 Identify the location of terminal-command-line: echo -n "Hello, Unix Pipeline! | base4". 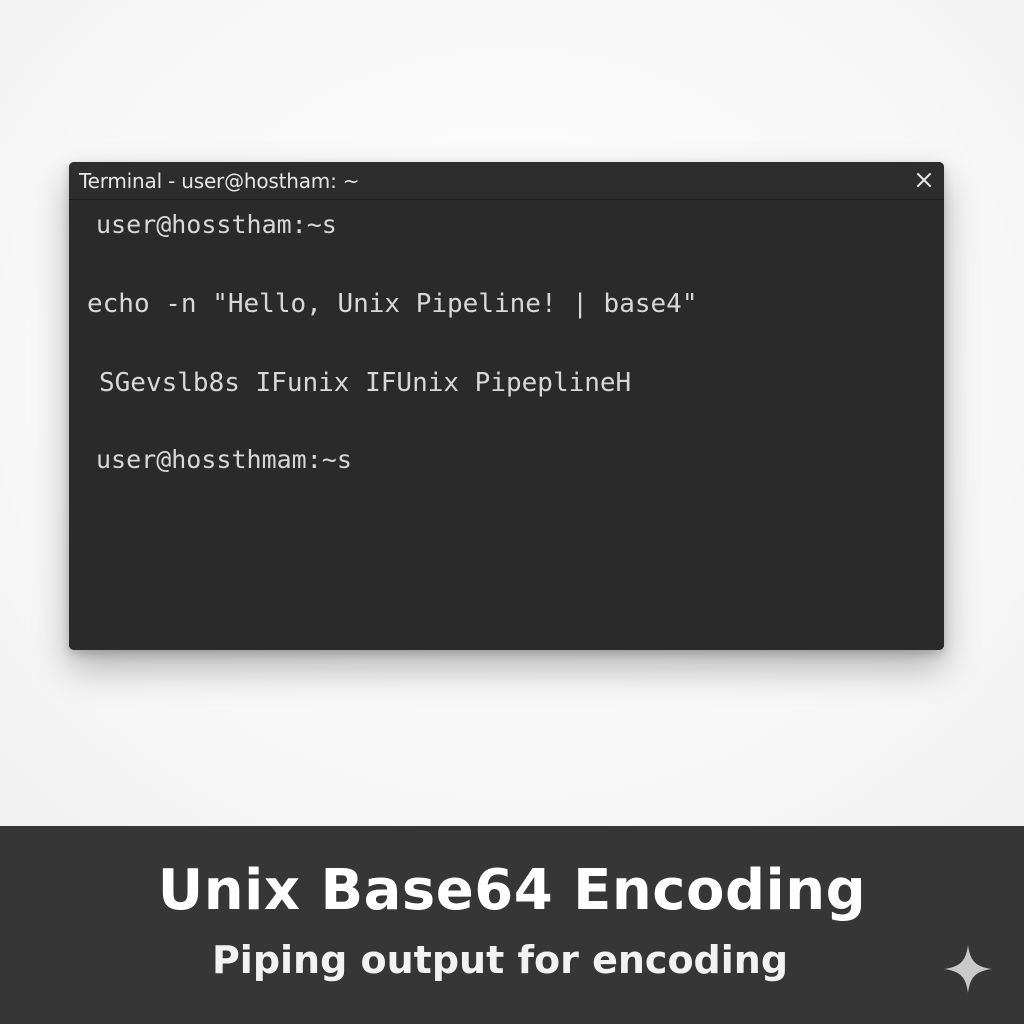
(392, 304).